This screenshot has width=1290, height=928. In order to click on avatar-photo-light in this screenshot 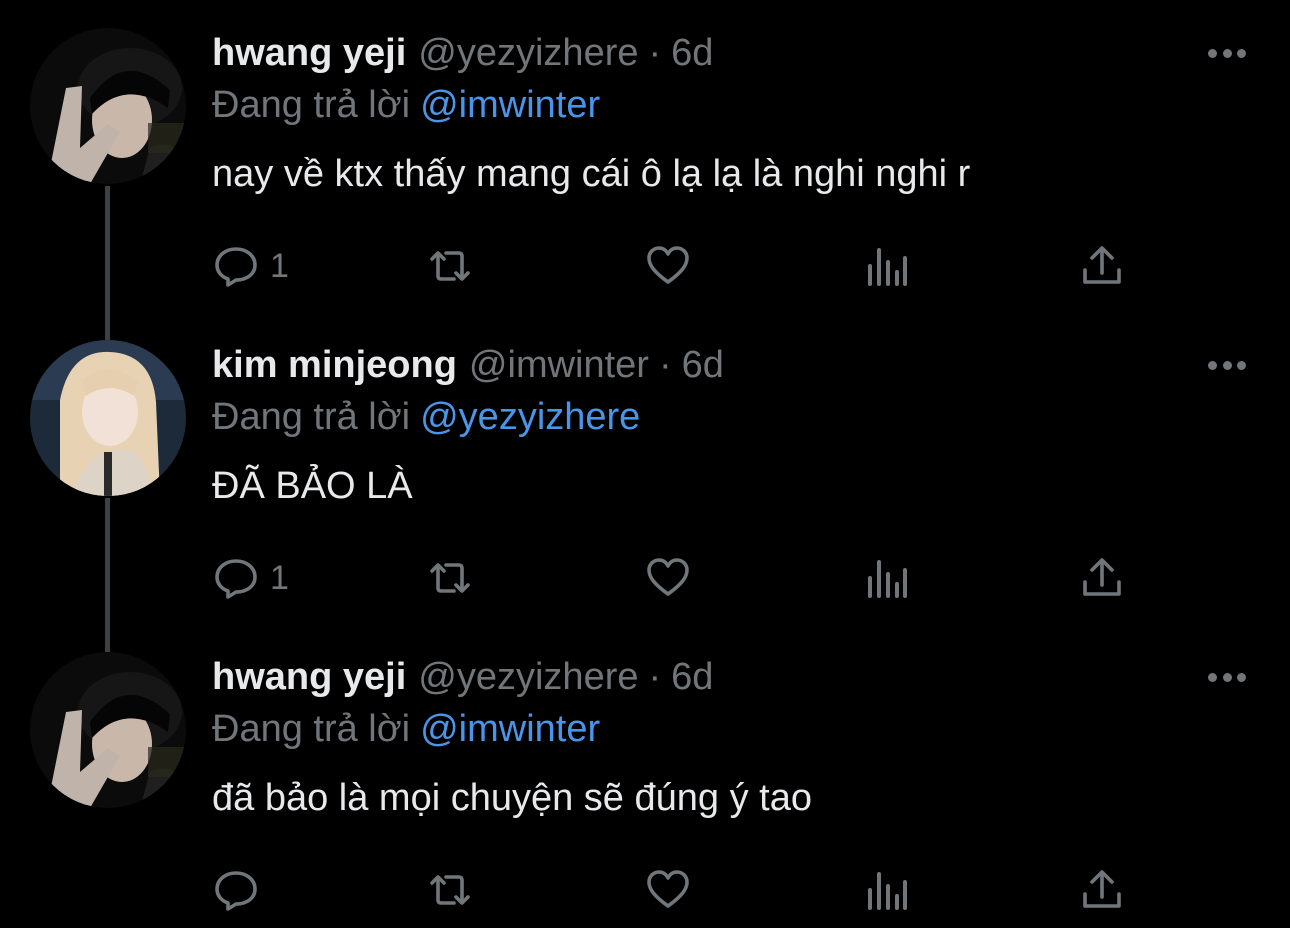, I will do `click(108, 418)`.